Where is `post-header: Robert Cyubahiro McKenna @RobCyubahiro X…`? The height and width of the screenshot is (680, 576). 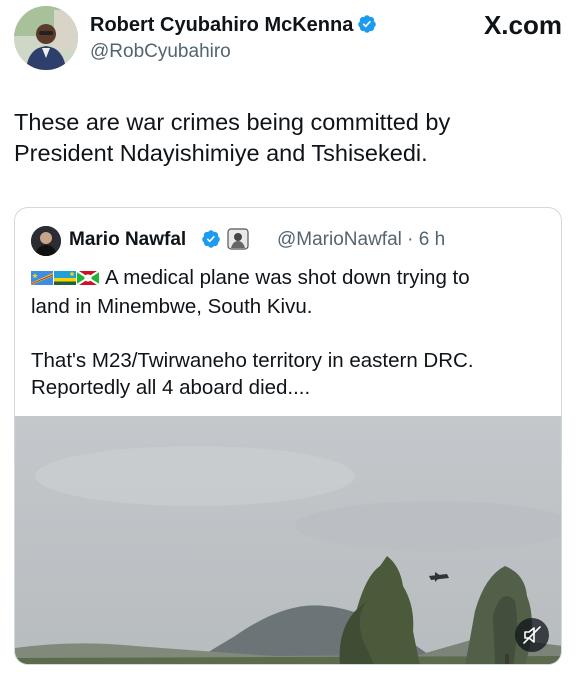 post-header: Robert Cyubahiro McKenna @RobCyubahiro X… is located at coordinates (288, 39).